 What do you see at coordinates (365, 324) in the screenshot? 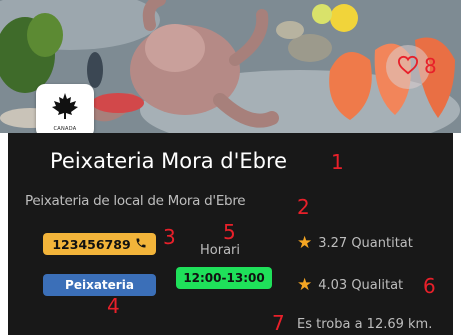
I see `distance-text: Es troba a 12.69 km.` at bounding box center [365, 324].